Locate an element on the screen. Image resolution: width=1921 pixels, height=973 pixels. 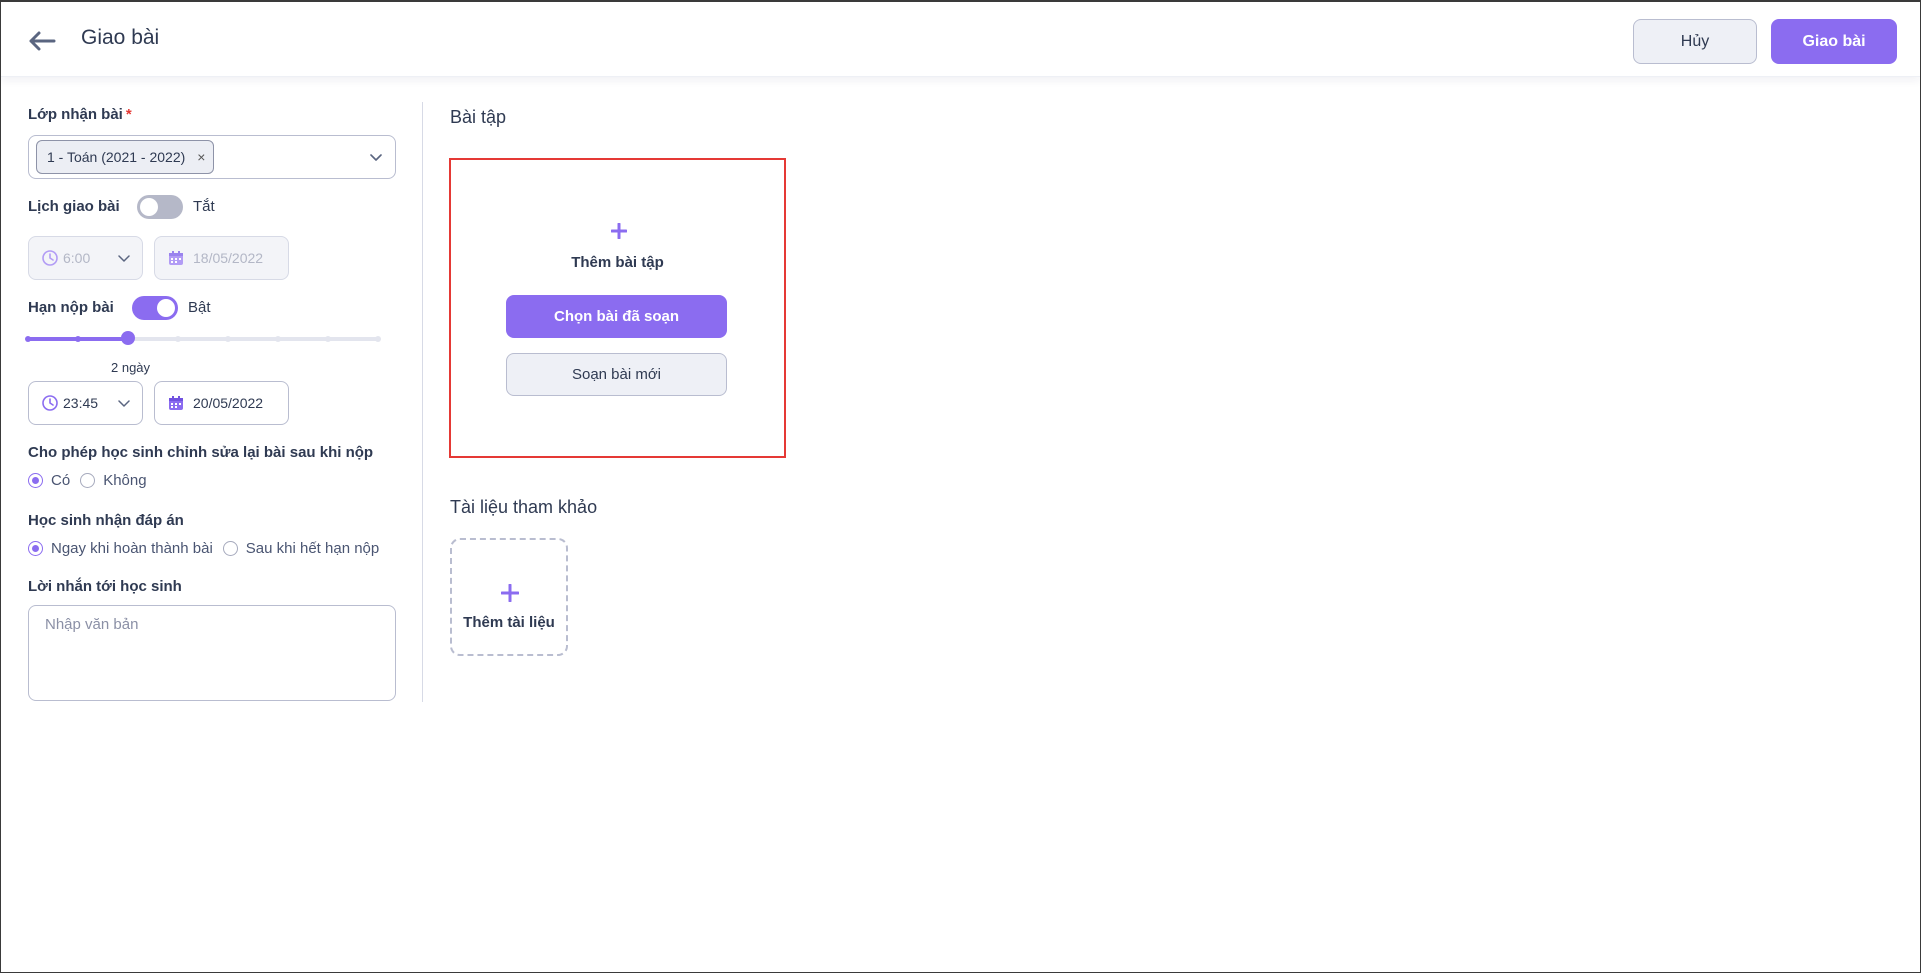
choose-existing-button: Chọn bài đã soạn is located at coordinates (616, 316).